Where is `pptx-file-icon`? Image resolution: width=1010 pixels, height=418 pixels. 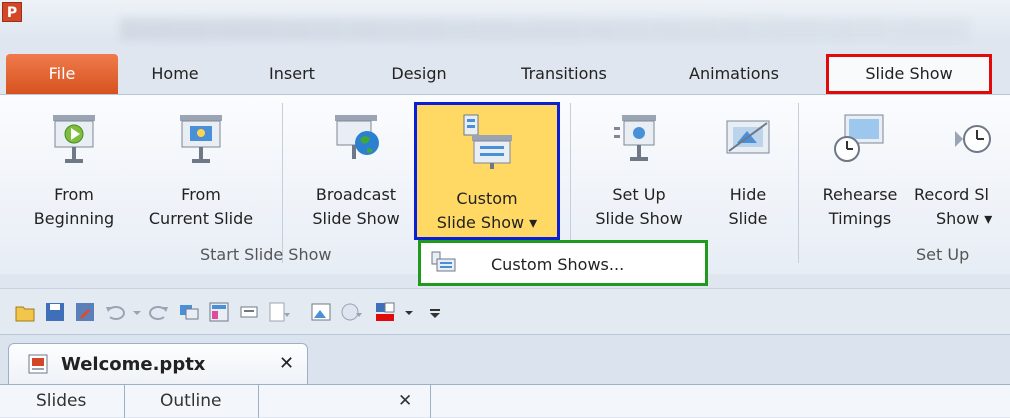 pptx-file-icon is located at coordinates (38, 364).